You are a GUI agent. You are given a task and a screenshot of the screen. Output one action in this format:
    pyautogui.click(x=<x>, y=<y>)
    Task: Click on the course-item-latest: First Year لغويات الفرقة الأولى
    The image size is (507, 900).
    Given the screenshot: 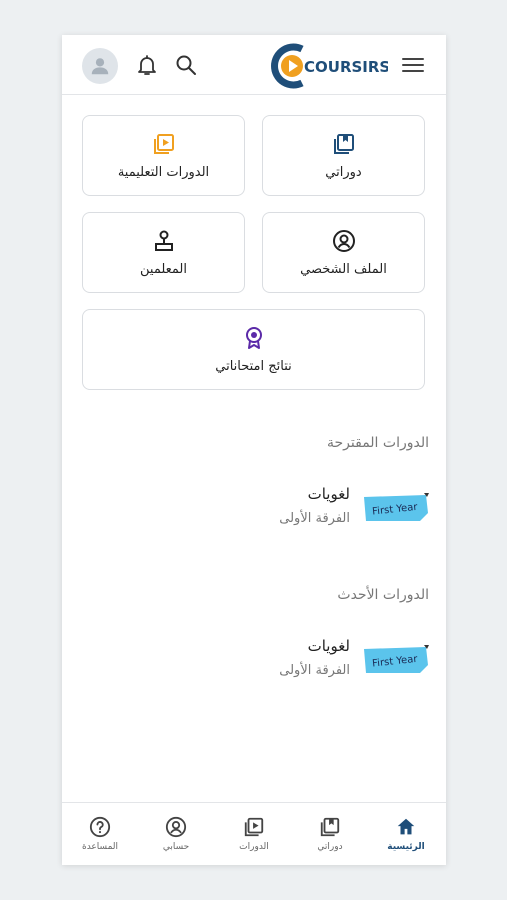 What is the action you would take?
    pyautogui.click(x=347, y=665)
    